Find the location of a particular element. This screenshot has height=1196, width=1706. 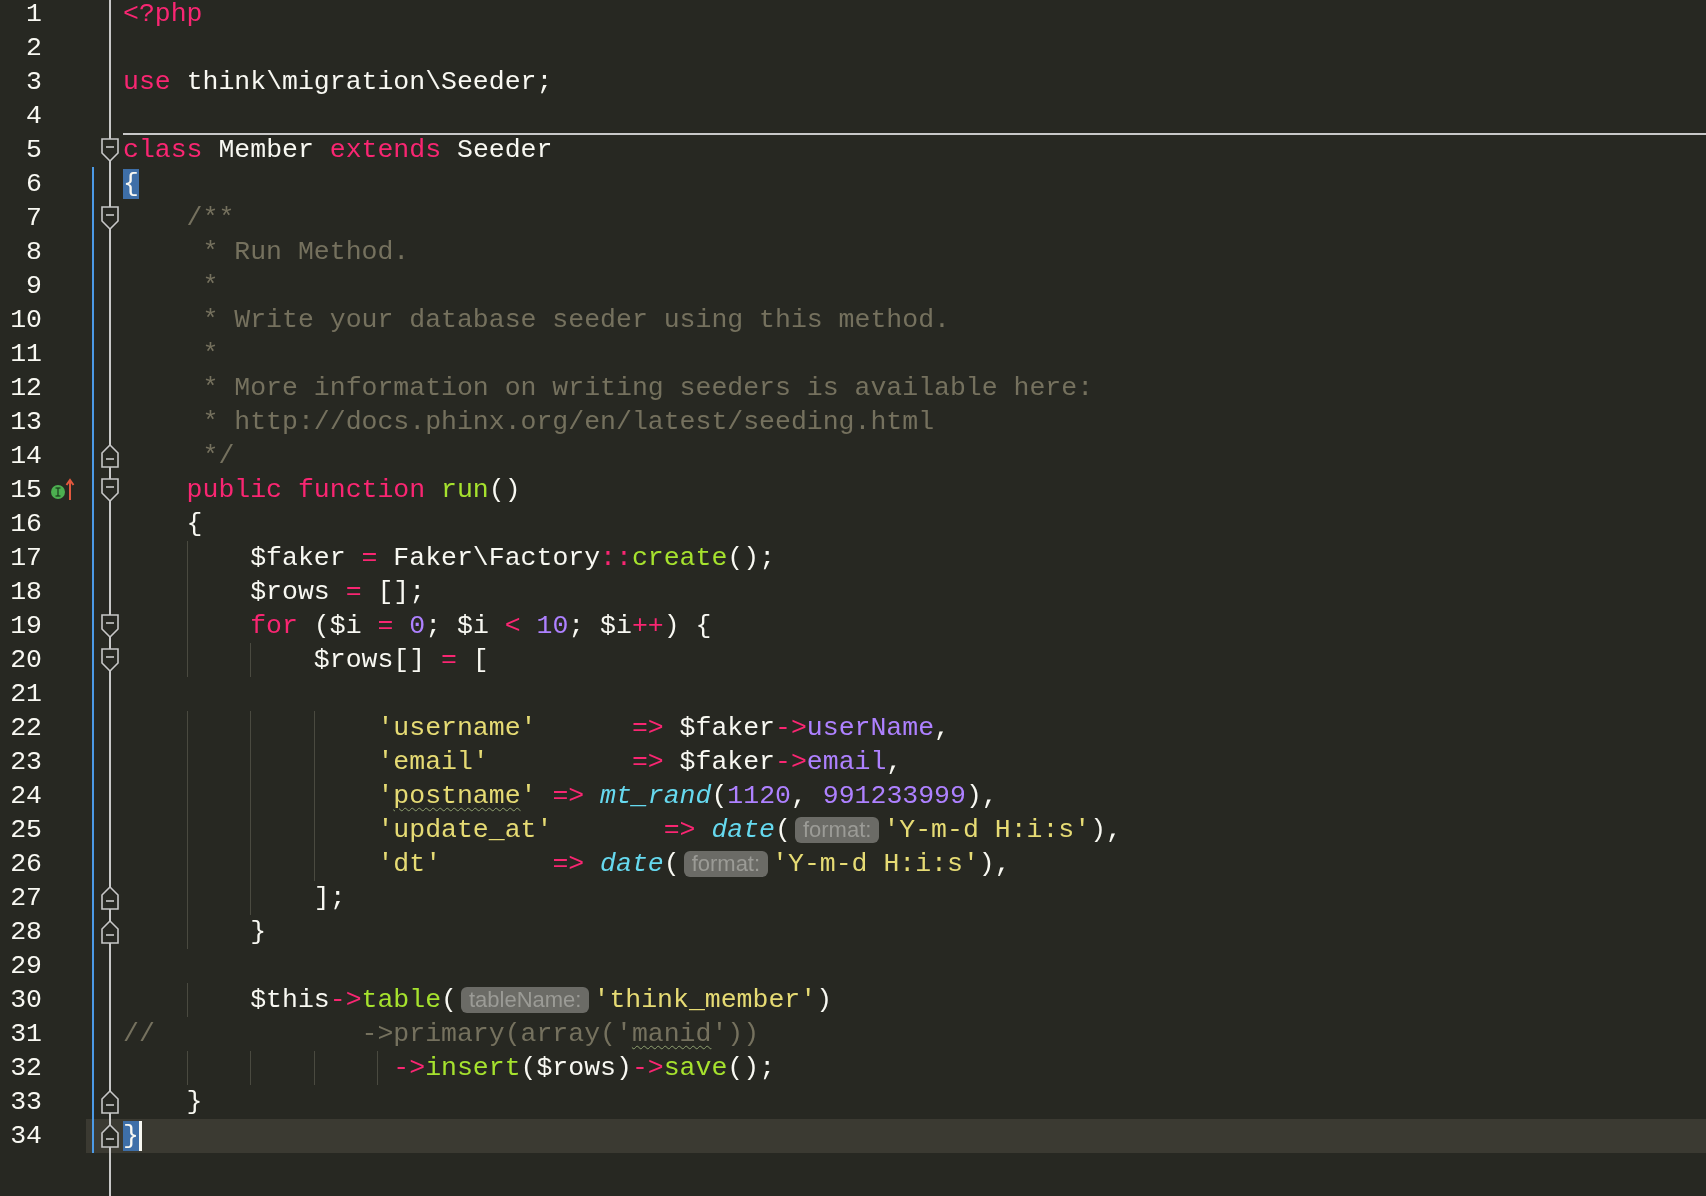

line-number: 15 is located at coordinates (26, 490).